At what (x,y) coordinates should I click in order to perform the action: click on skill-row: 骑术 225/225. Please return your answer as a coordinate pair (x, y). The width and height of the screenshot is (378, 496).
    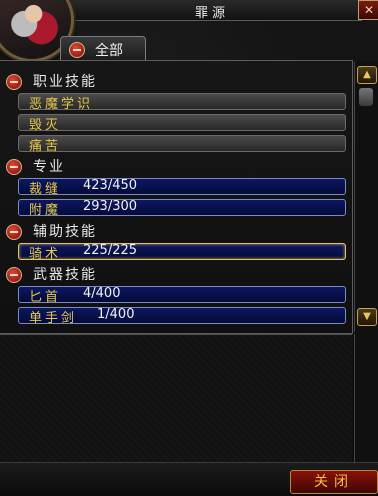
    Looking at the image, I should click on (182, 252).